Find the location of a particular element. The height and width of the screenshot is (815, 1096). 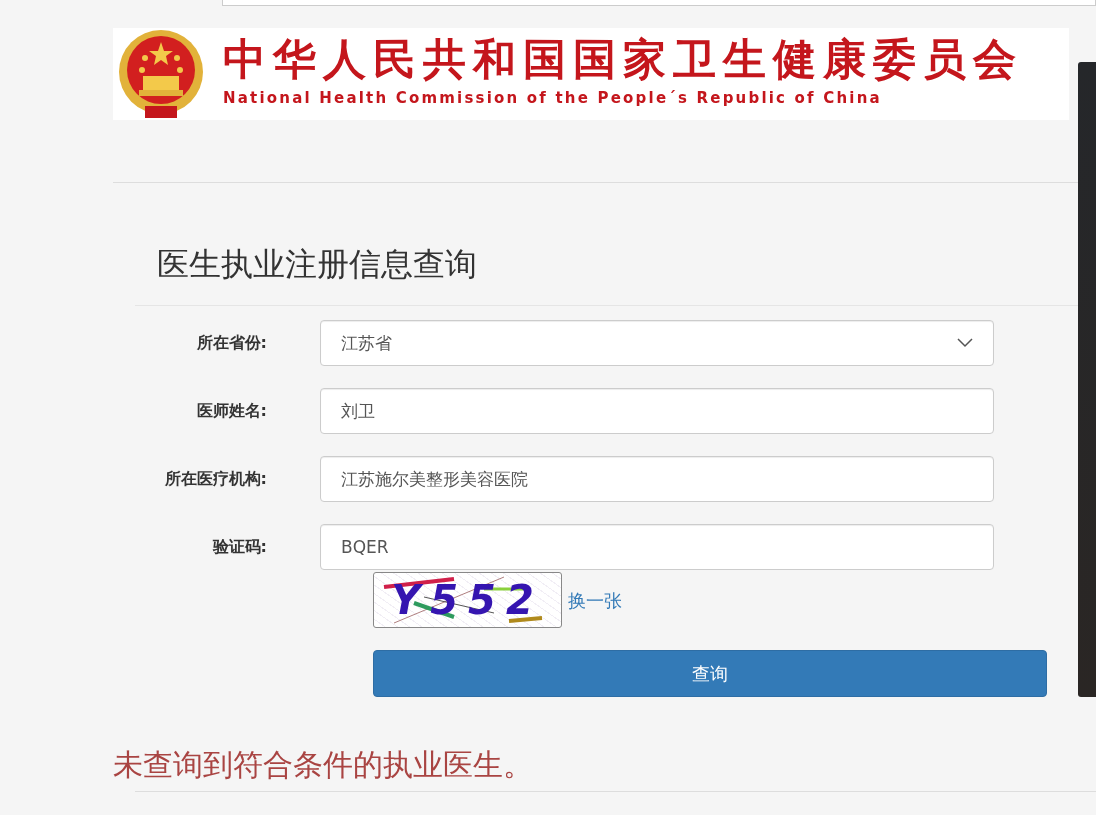

field-label: 所在省份: is located at coordinates (231, 343).